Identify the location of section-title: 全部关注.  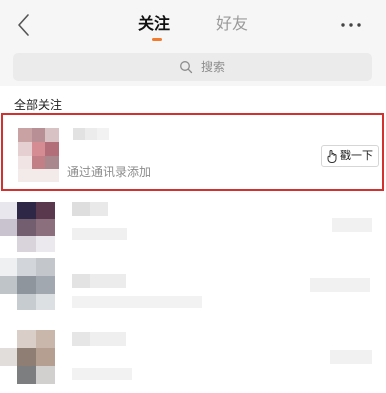
(38, 105).